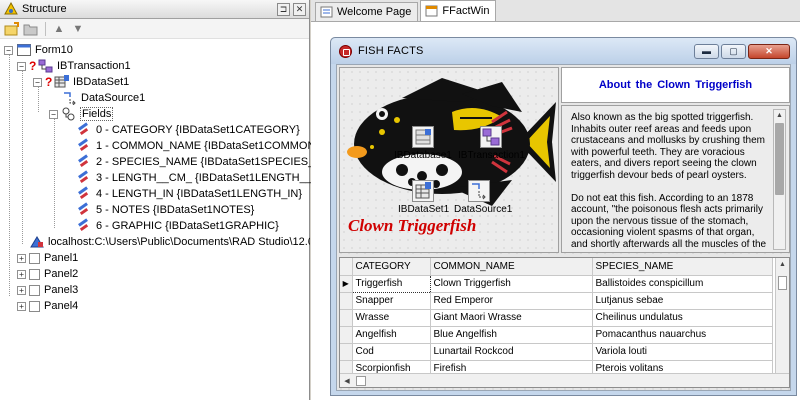 The height and width of the screenshot is (400, 800). Describe the element at coordinates (391, 335) in the screenshot. I see `grid-cell: Angelfish` at that location.